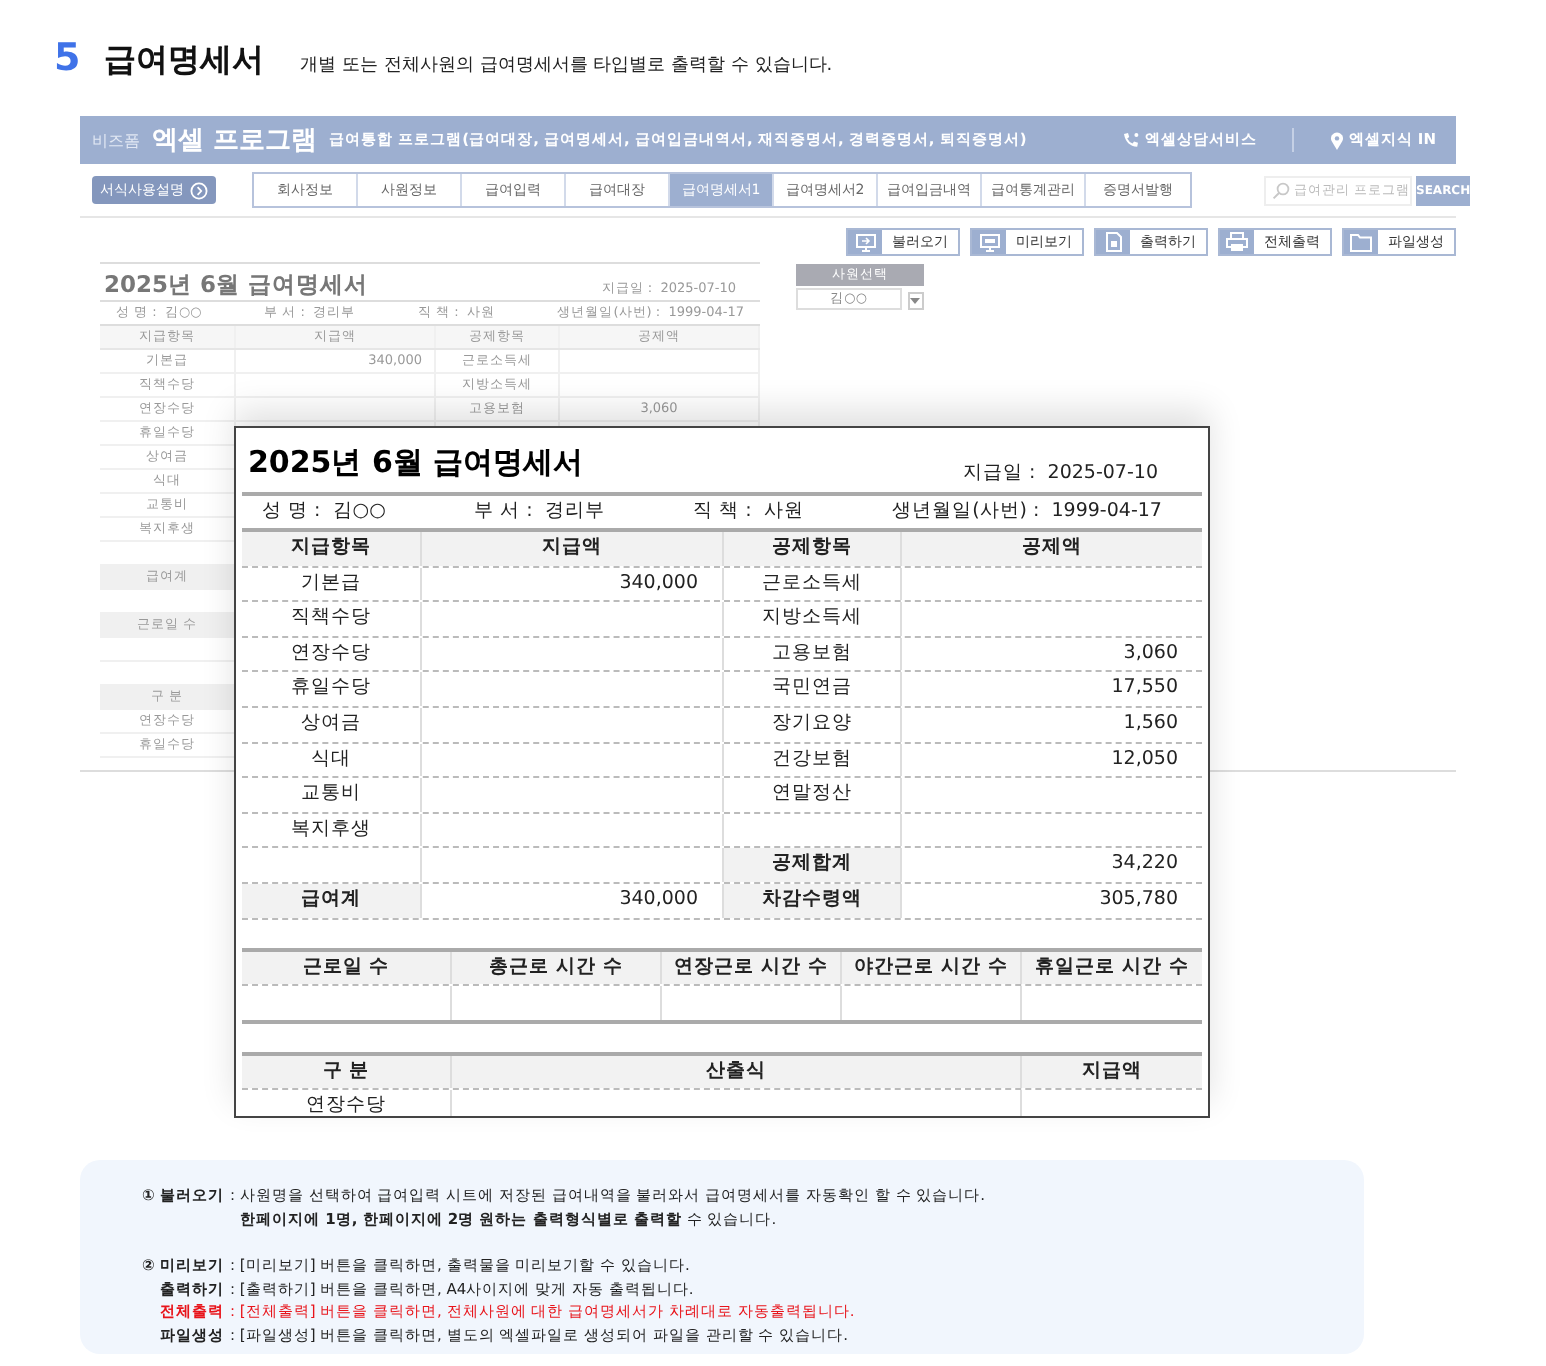  Describe the element at coordinates (332, 724) in the screenshot. I see `table-cell: 상여금` at that location.